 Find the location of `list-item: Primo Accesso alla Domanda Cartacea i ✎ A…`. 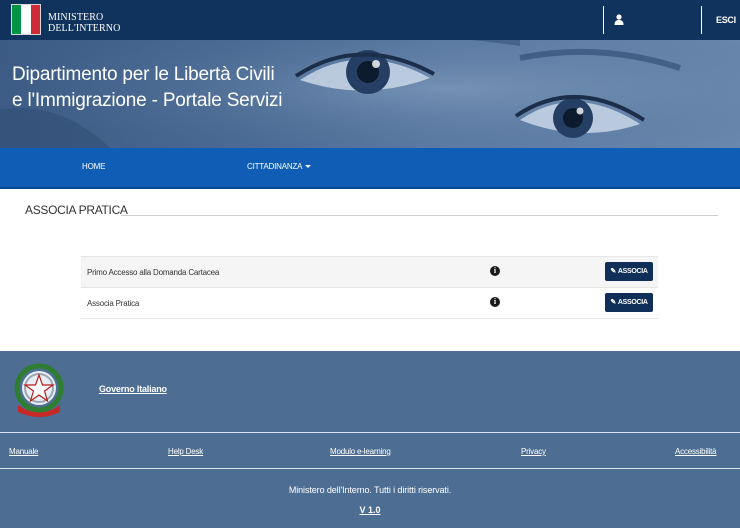

list-item: Primo Accesso alla Domanda Cartacea i ✎ A… is located at coordinates (369, 272).